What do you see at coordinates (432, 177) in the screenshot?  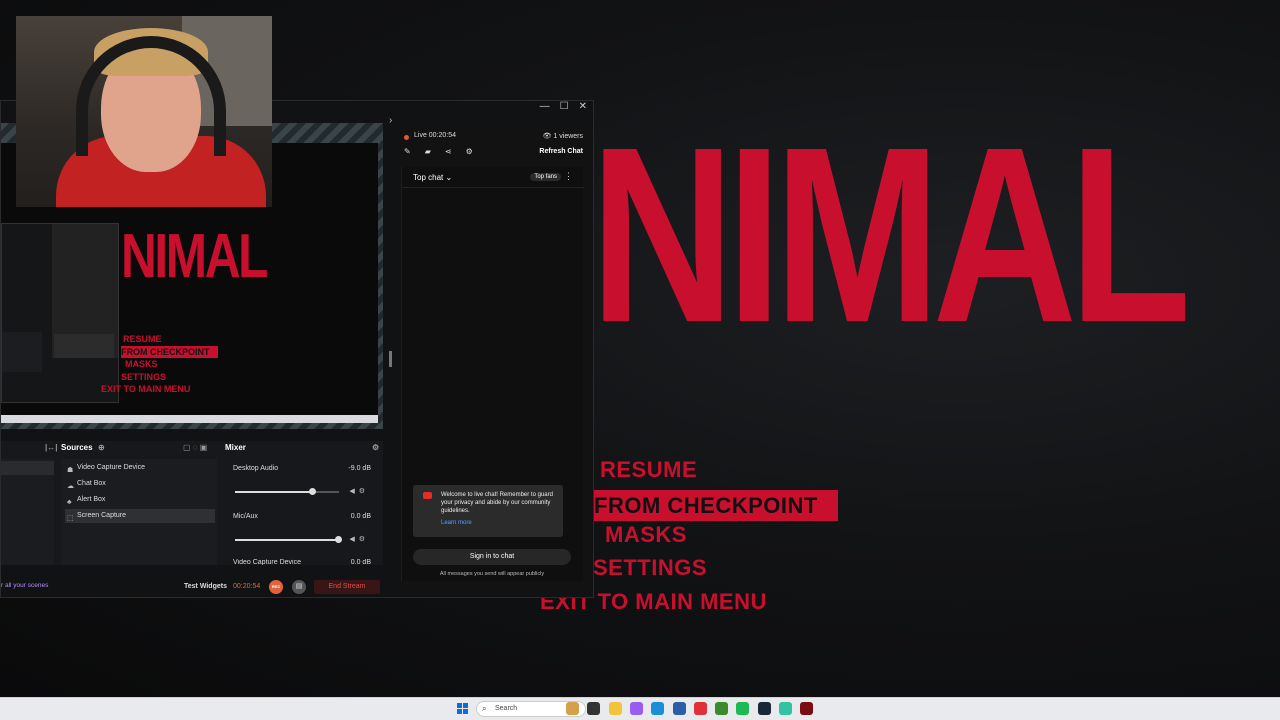 I see `top-chat-dropdown: Top chat ⌄` at bounding box center [432, 177].